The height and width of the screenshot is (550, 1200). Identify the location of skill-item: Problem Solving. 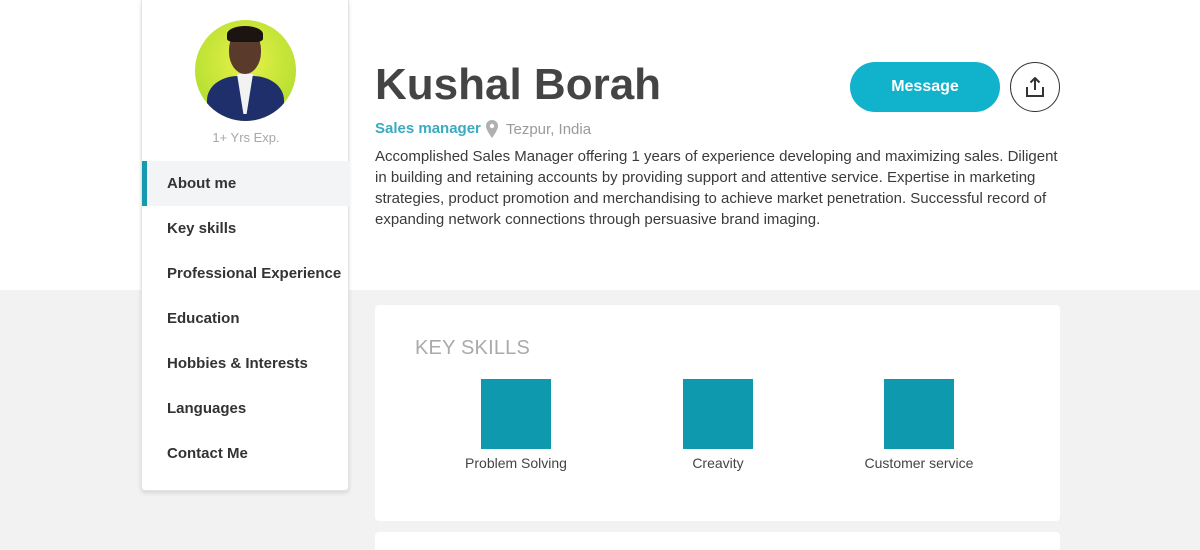
(516, 425).